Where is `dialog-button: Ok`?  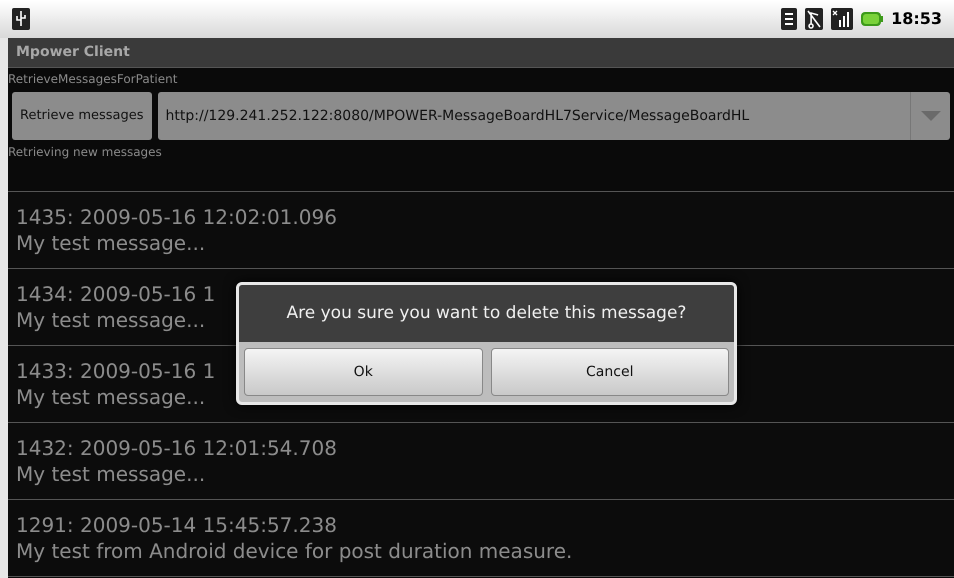 dialog-button: Ok is located at coordinates (363, 372).